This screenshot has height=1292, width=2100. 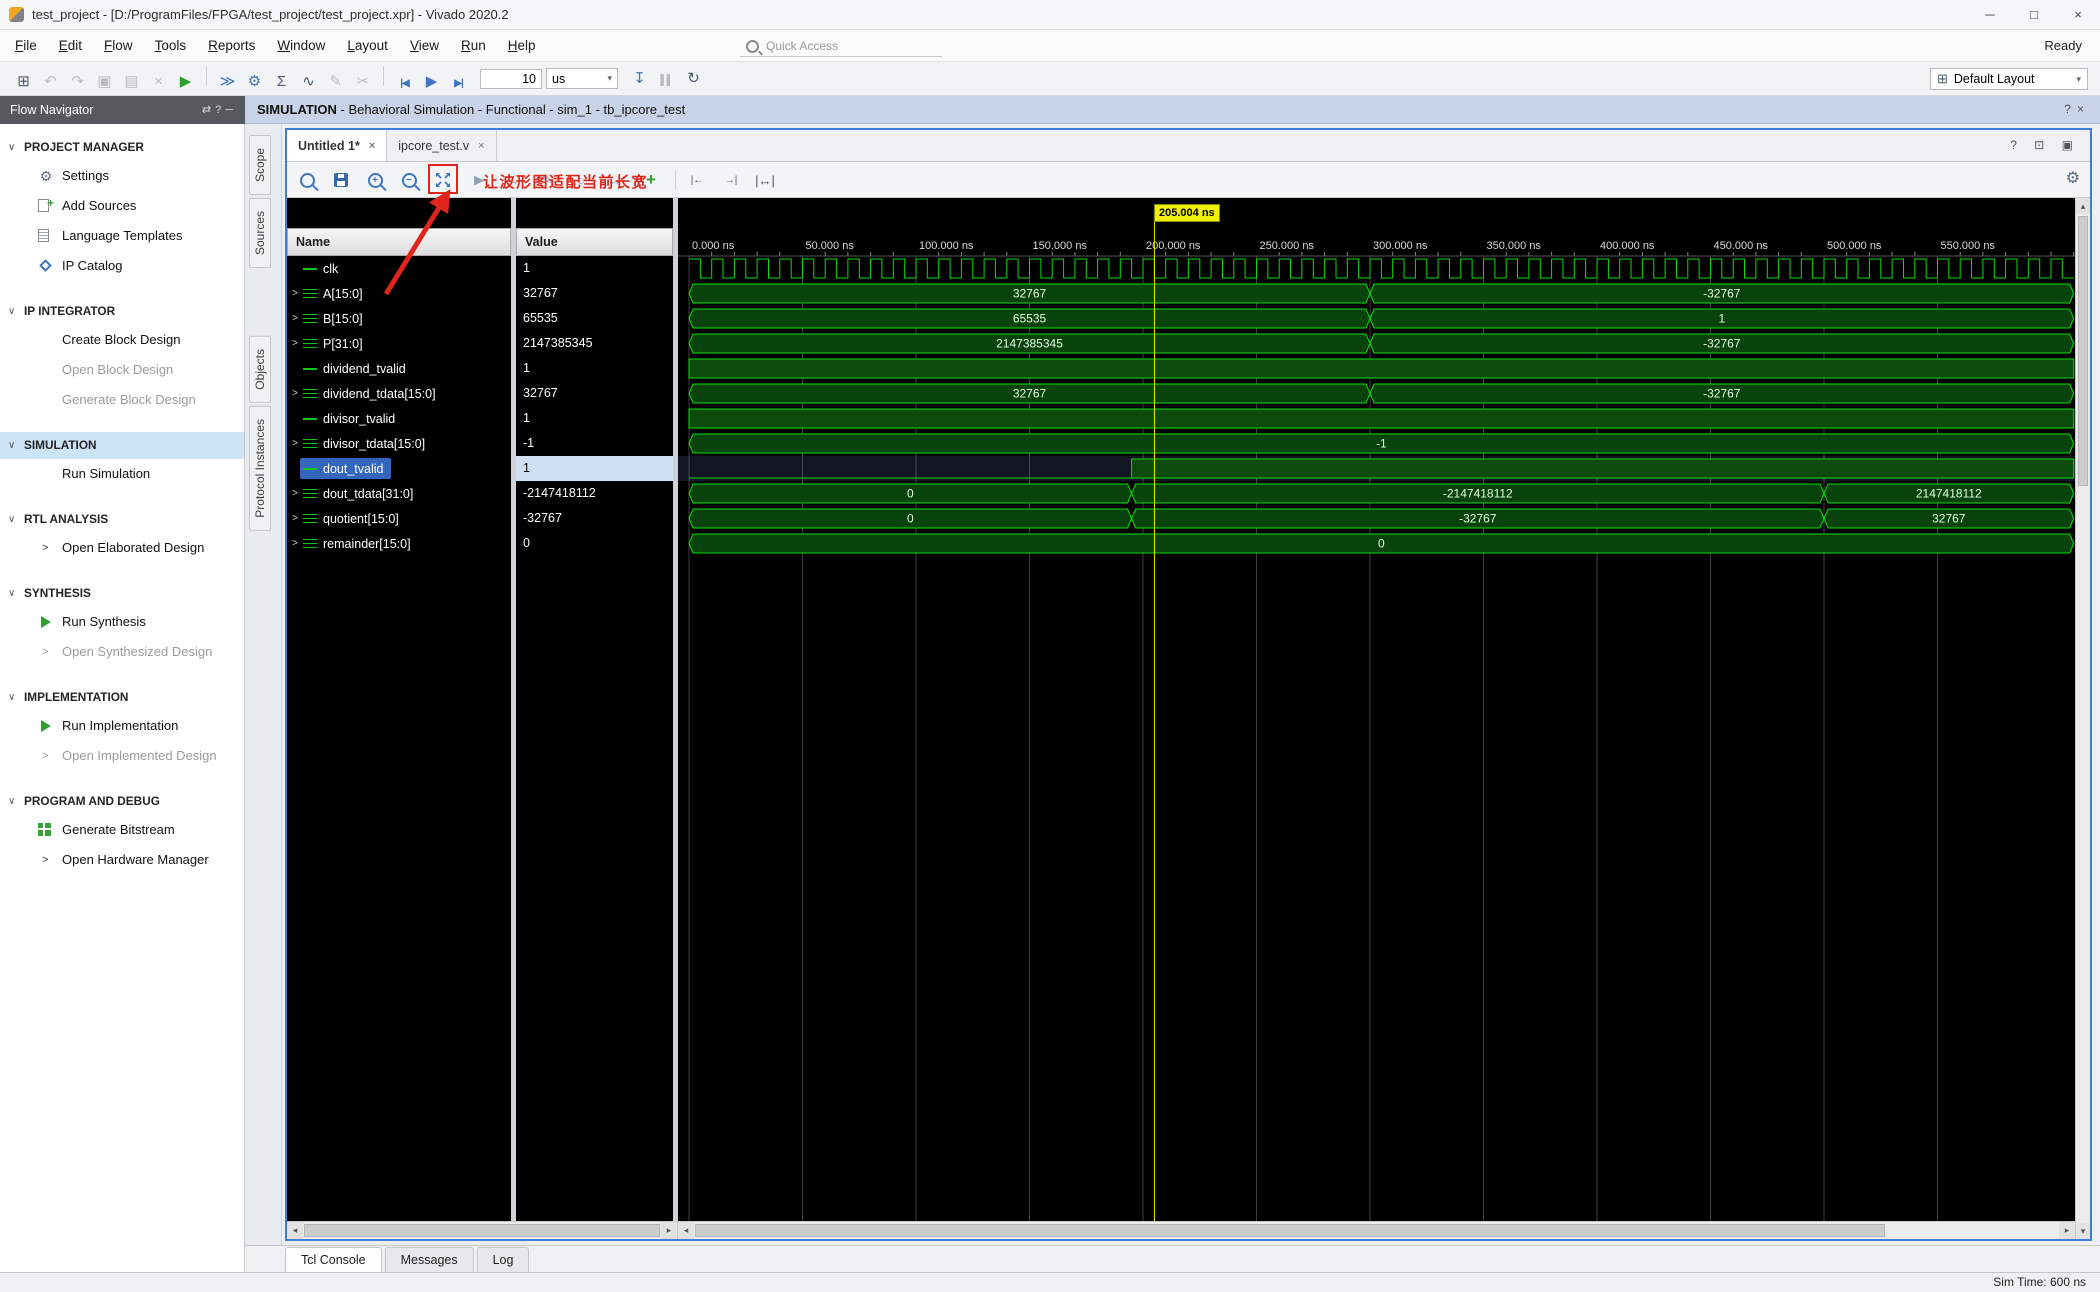 I want to click on menu-run: Run, so click(x=473, y=45).